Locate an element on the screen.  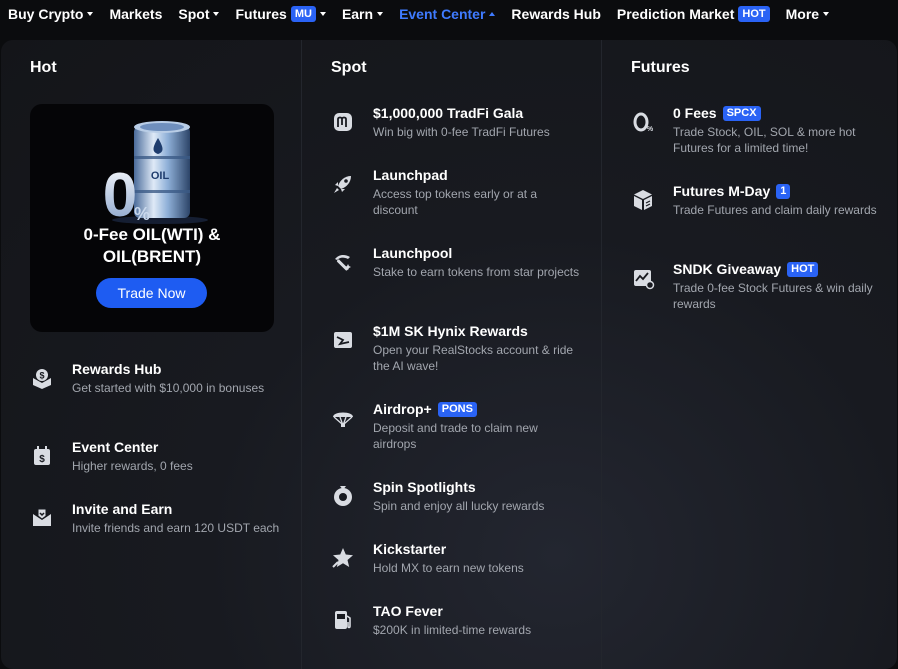
nav-rewards-hub: Rewards Hub is located at coordinates (555, 14).